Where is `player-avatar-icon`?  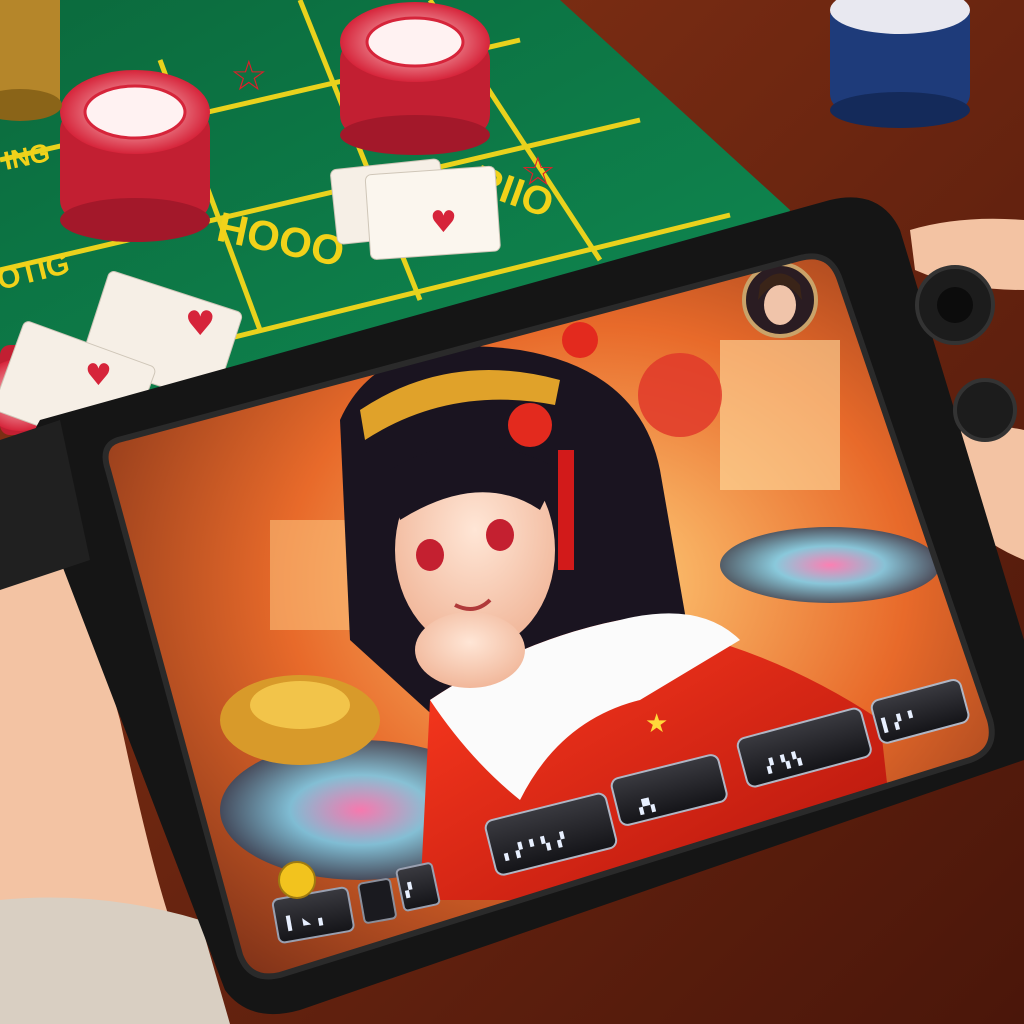 player-avatar-icon is located at coordinates (780, 300).